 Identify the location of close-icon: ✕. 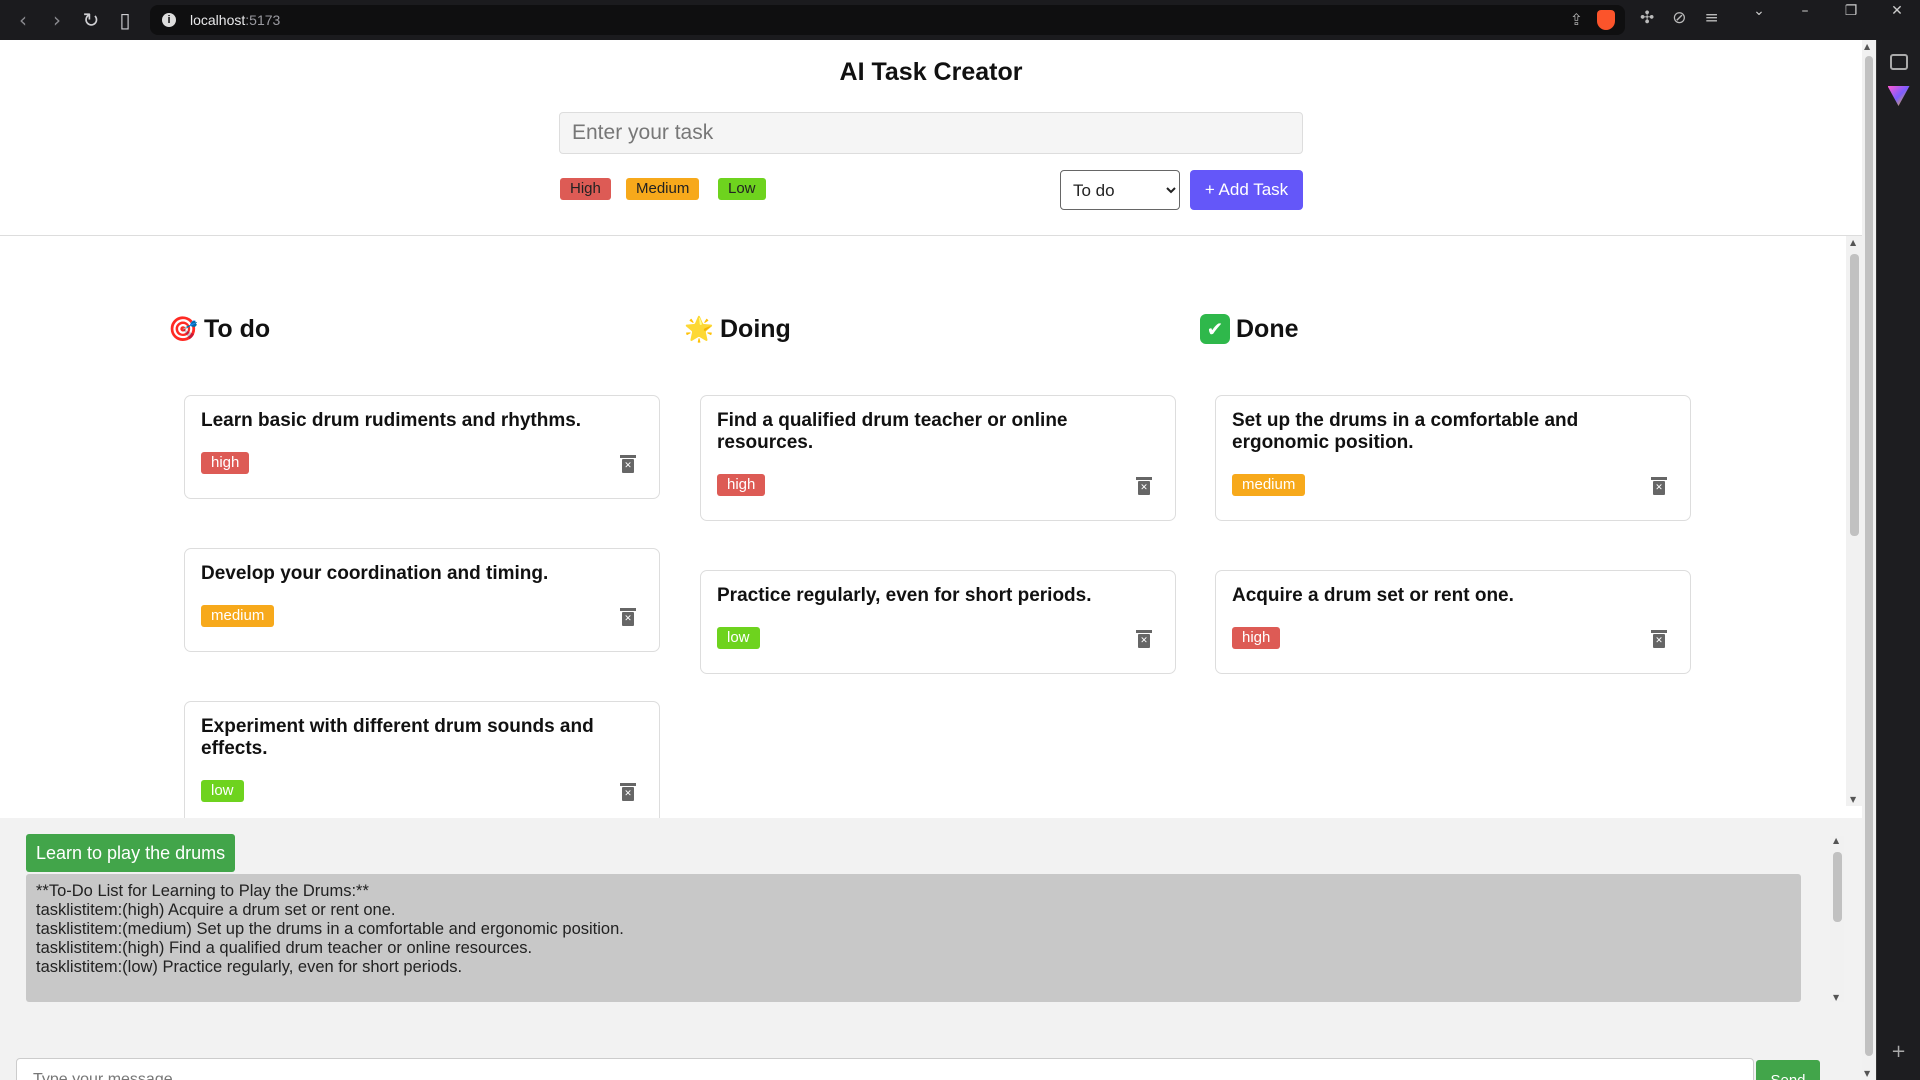
(1897, 12).